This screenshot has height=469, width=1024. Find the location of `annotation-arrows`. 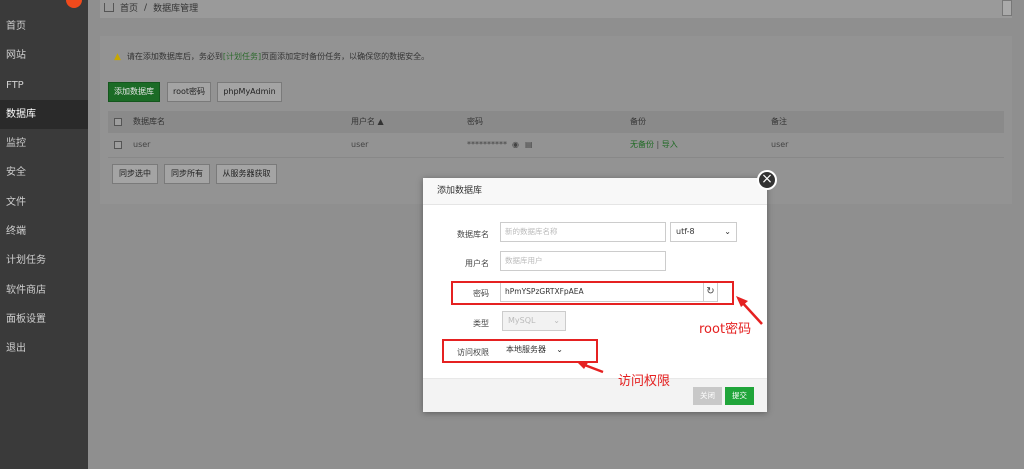

annotation-arrows is located at coordinates (669, 335).